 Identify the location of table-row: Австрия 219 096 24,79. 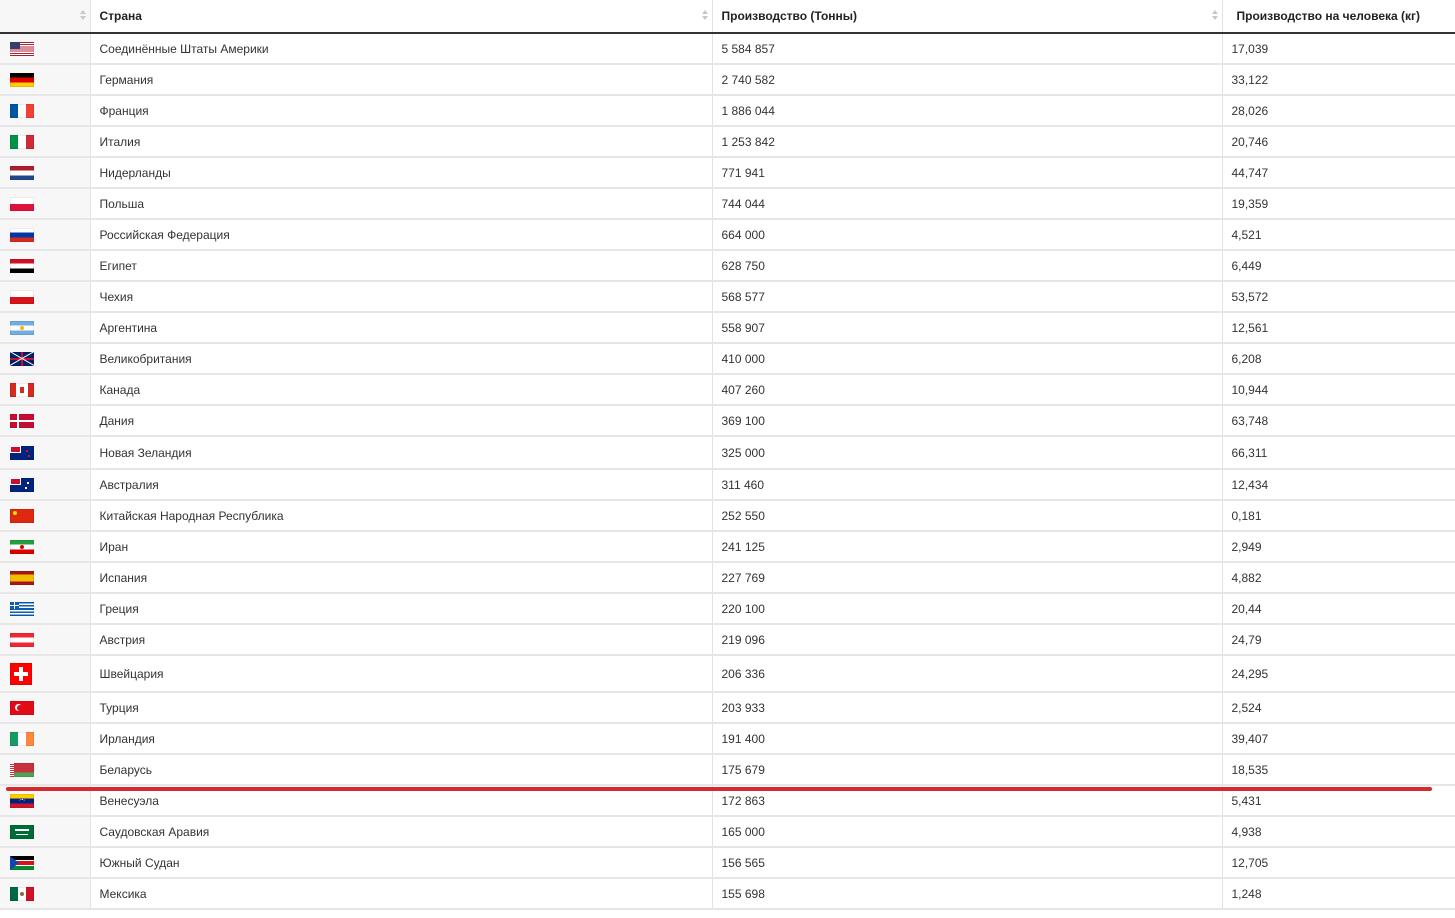
(727, 640).